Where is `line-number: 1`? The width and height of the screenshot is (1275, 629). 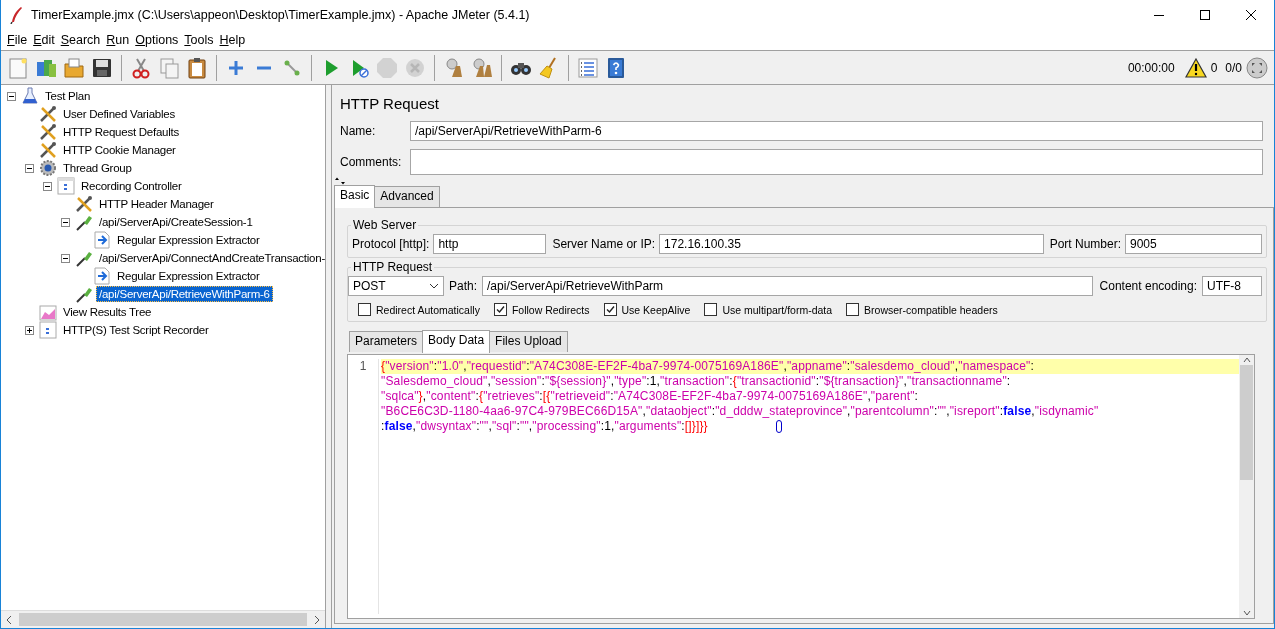
line-number: 1 is located at coordinates (363, 366).